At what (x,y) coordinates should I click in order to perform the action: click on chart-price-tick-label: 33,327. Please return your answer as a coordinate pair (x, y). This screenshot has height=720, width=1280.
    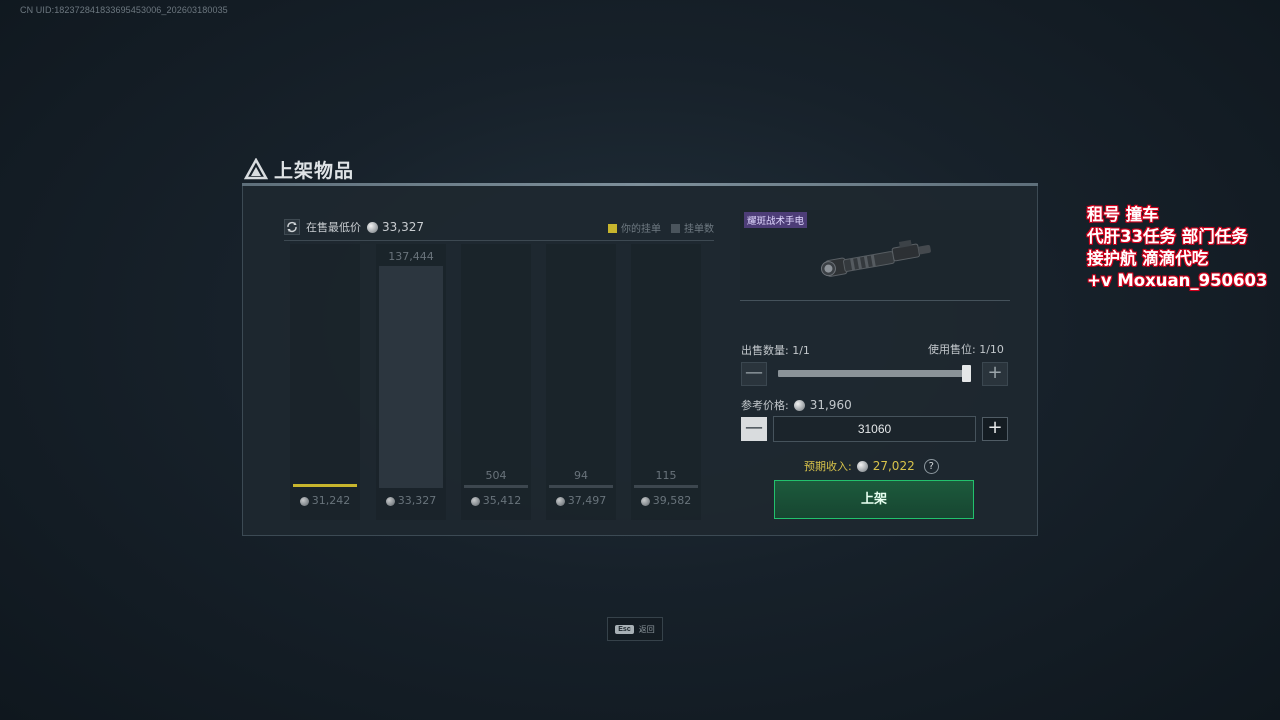
    Looking at the image, I should click on (411, 500).